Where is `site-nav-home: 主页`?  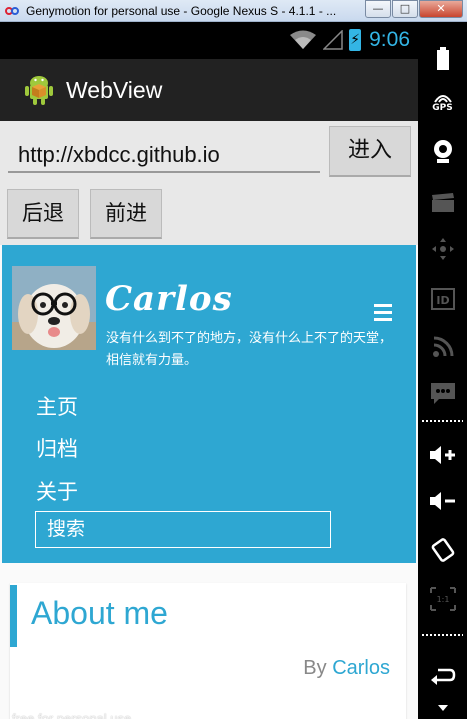 site-nav-home: 主页 is located at coordinates (57, 406).